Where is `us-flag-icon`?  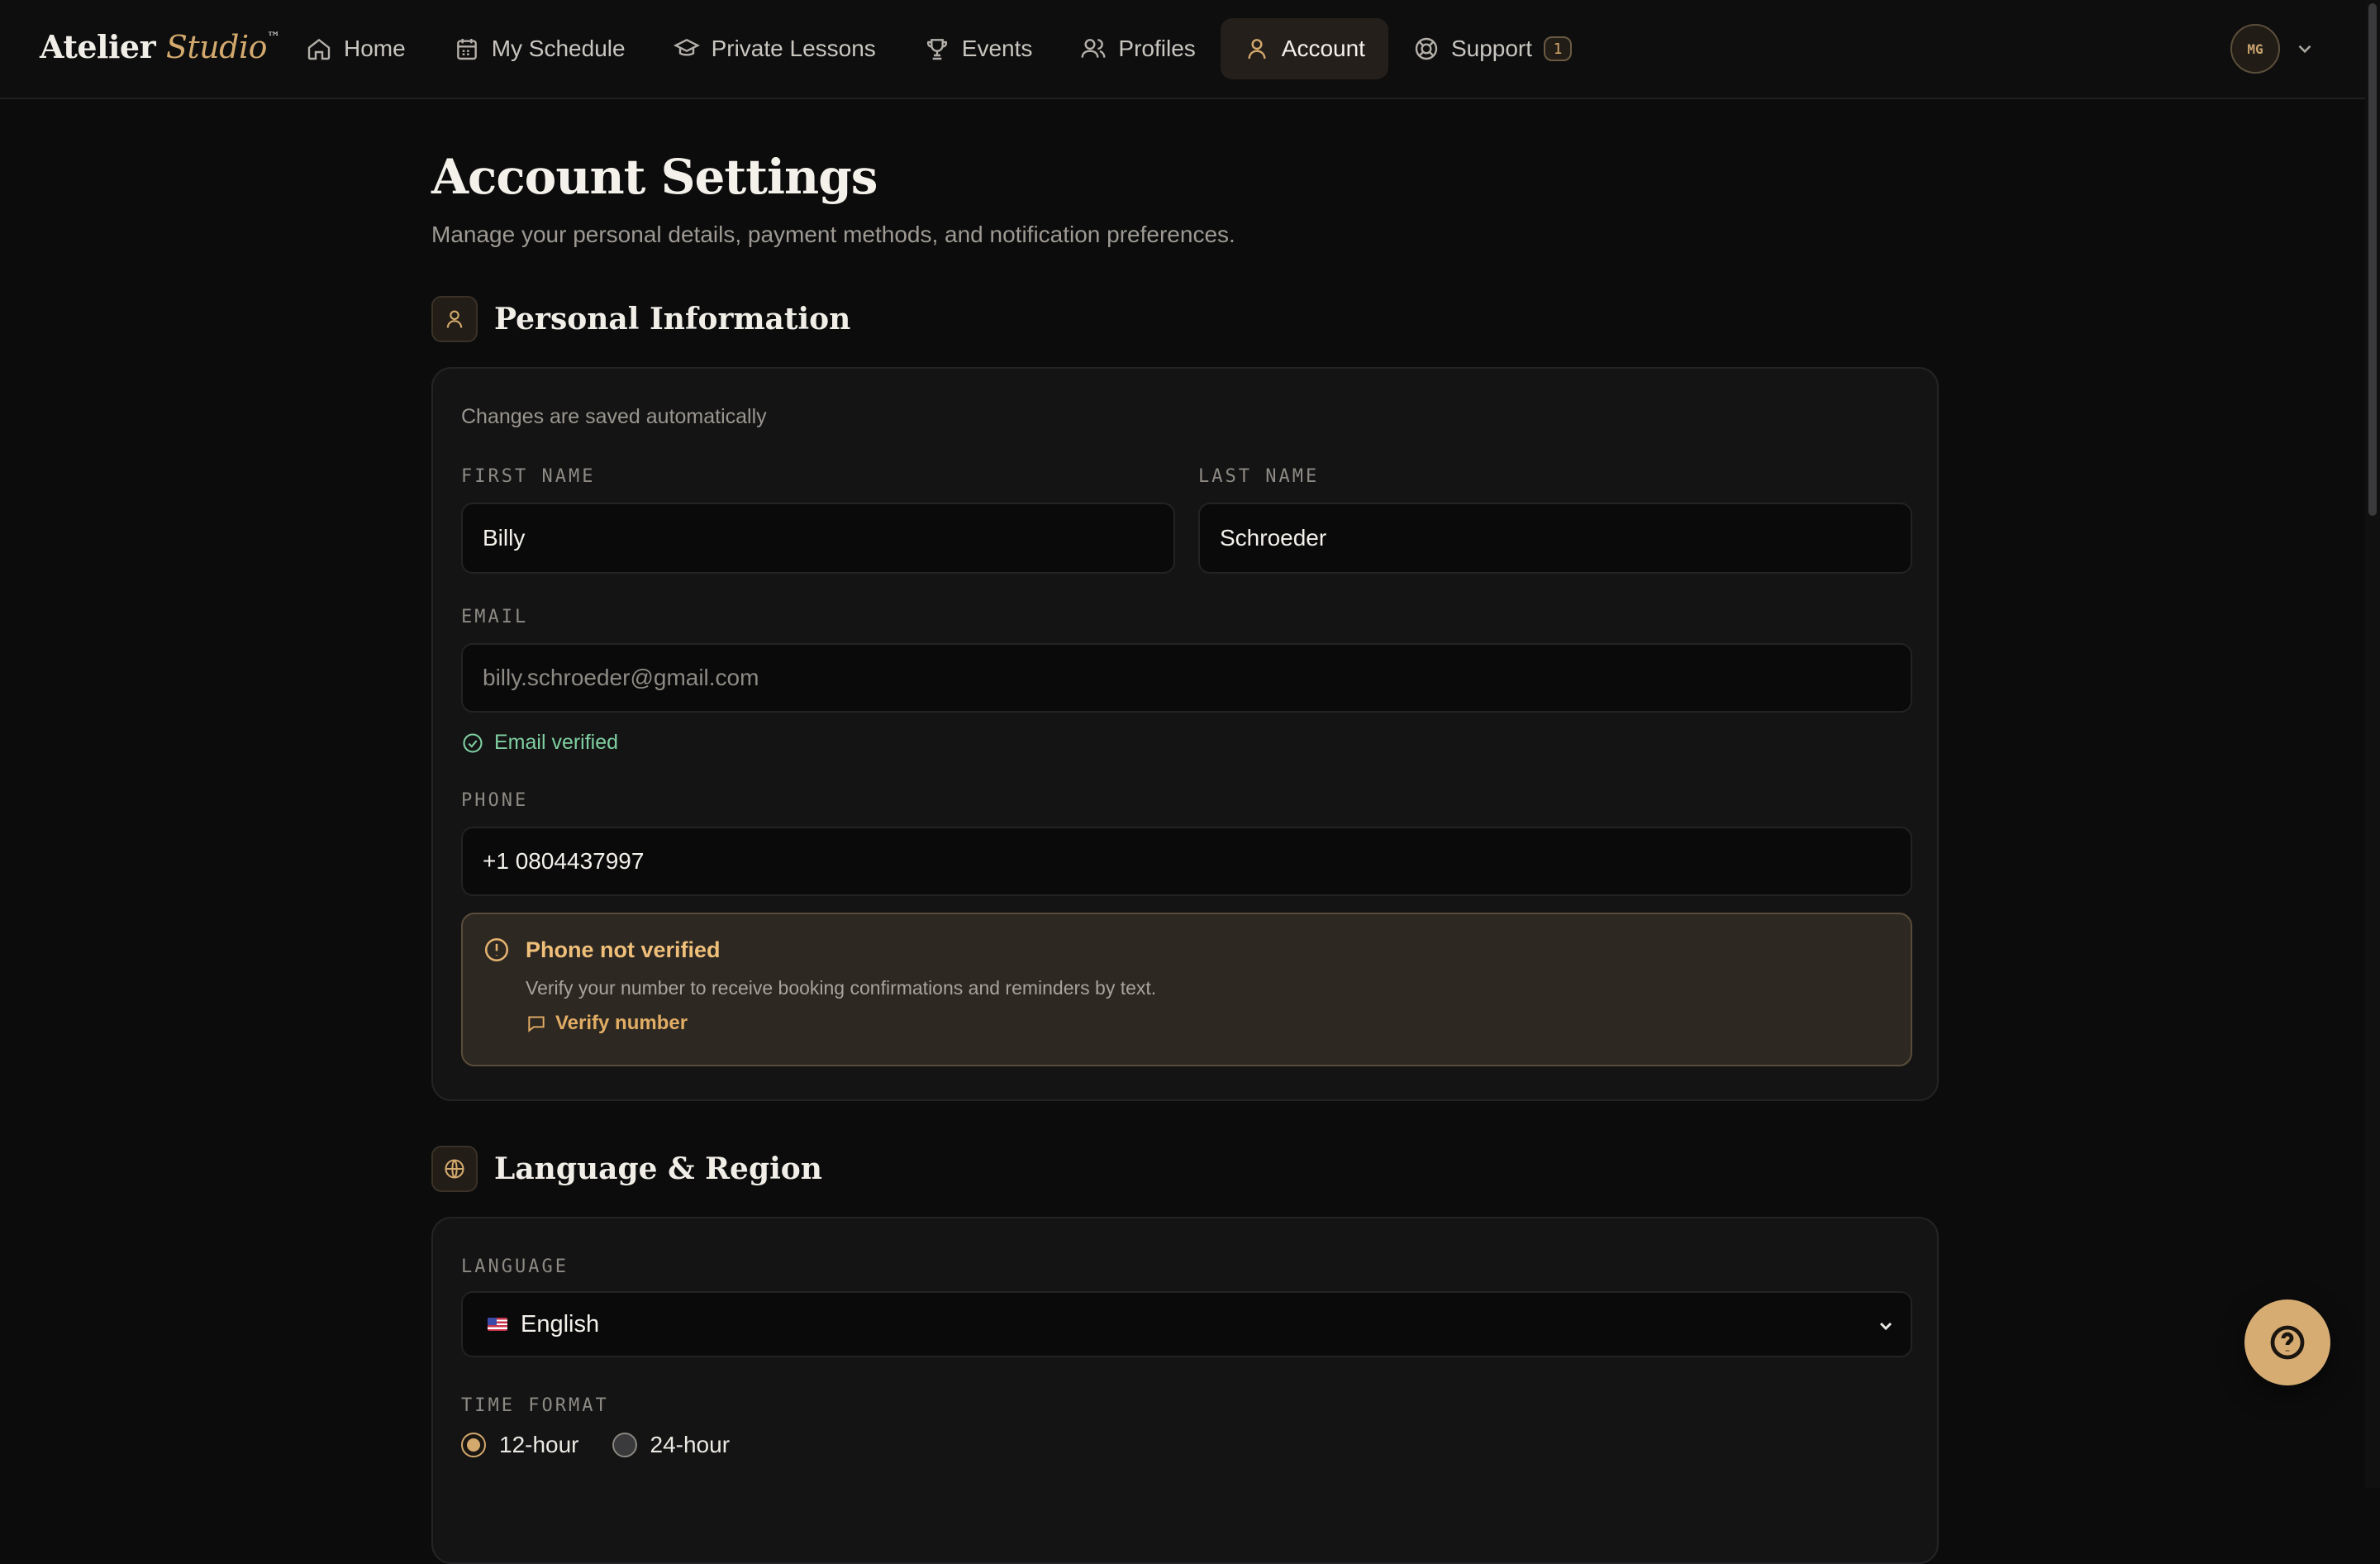
us-flag-icon is located at coordinates (497, 1324).